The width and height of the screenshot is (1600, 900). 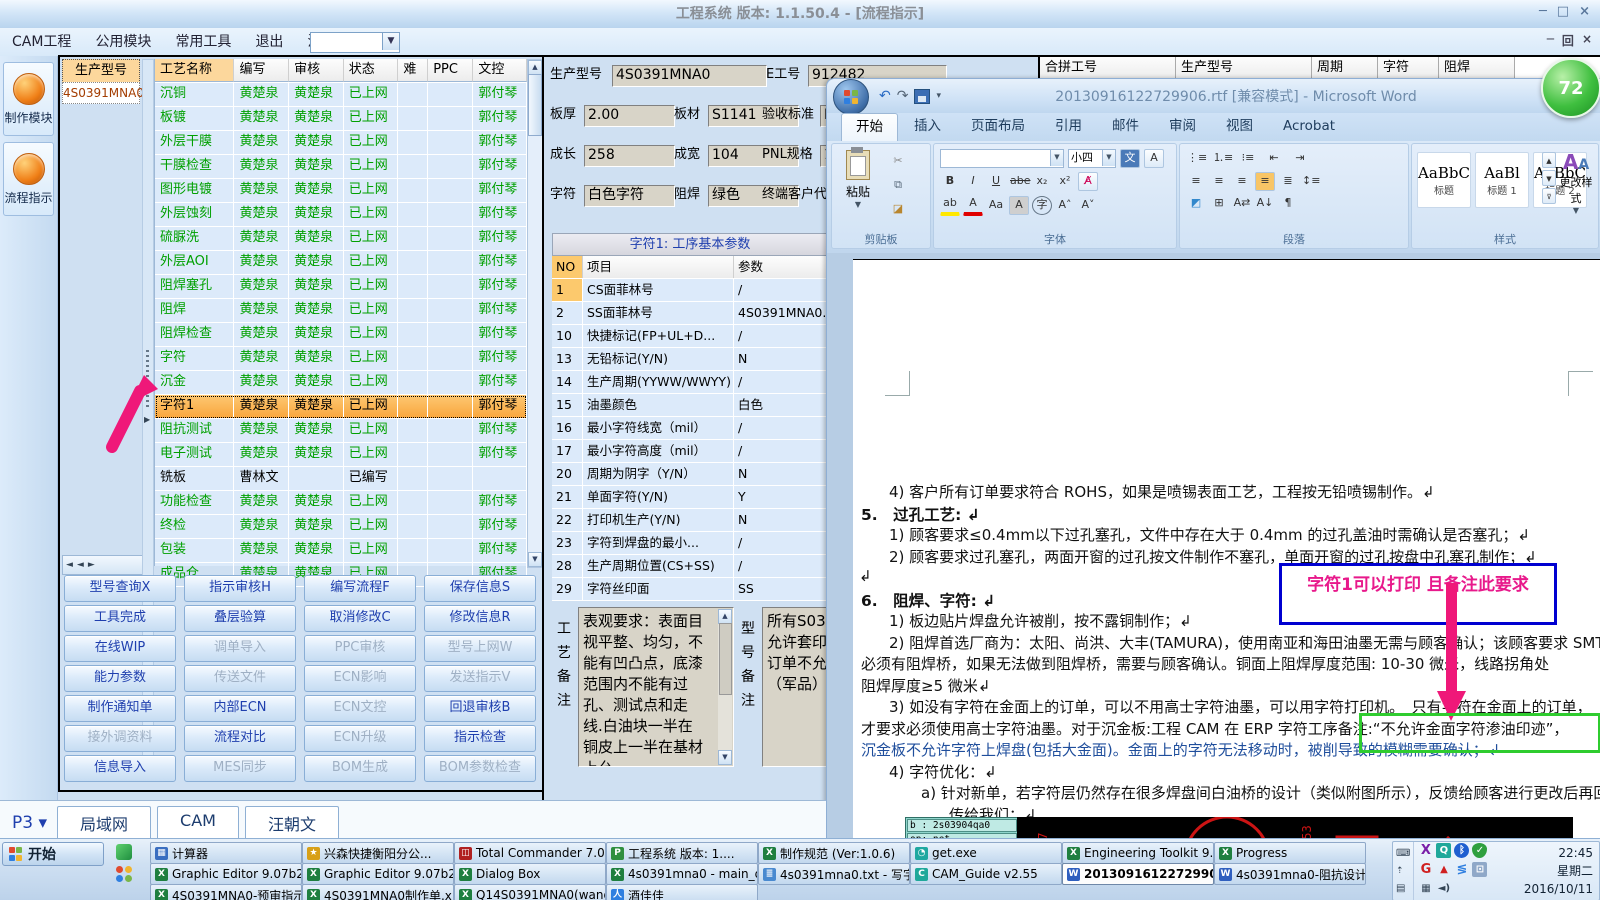 What do you see at coordinates (986, 853) in the screenshot?
I see `taskbar-button-get.exe: ◔ get.exe` at bounding box center [986, 853].